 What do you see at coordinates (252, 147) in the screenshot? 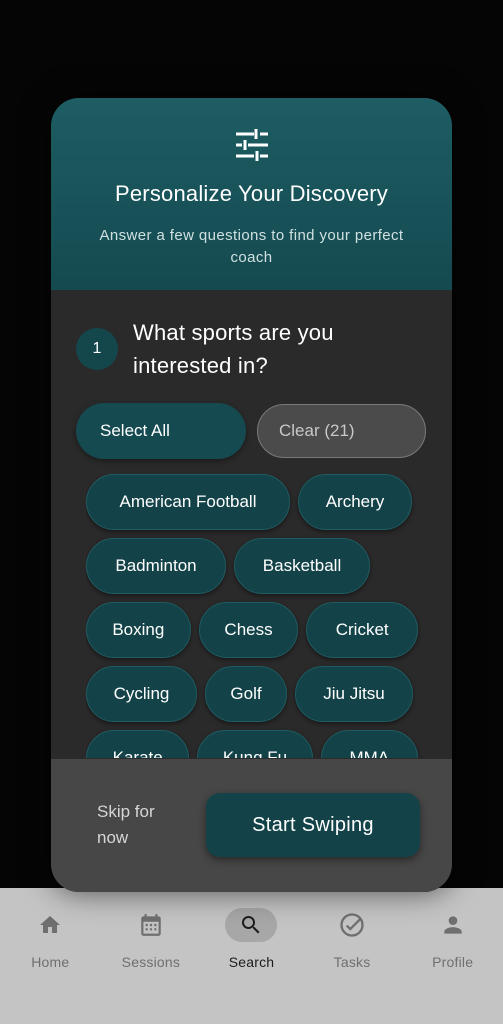
I see `tune-sliders-icon` at bounding box center [252, 147].